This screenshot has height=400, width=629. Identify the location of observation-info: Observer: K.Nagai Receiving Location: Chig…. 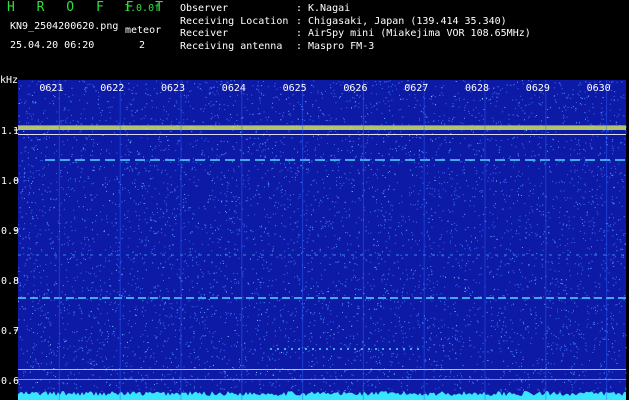
(355, 28).